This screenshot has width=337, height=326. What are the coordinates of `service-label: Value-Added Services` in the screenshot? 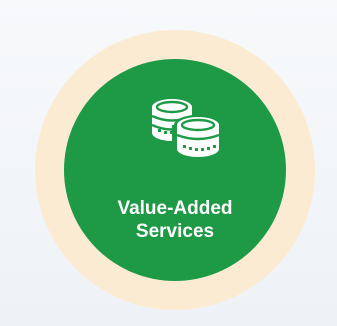 It's located at (175, 220).